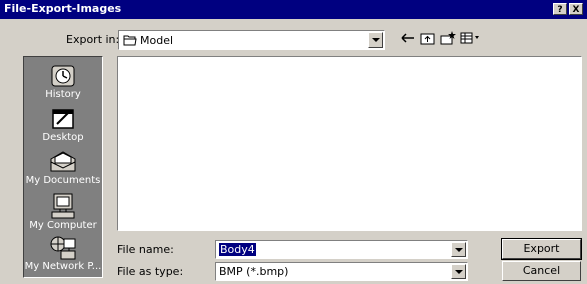 This screenshot has width=587, height=284. I want to click on up-folder-icon, so click(428, 38).